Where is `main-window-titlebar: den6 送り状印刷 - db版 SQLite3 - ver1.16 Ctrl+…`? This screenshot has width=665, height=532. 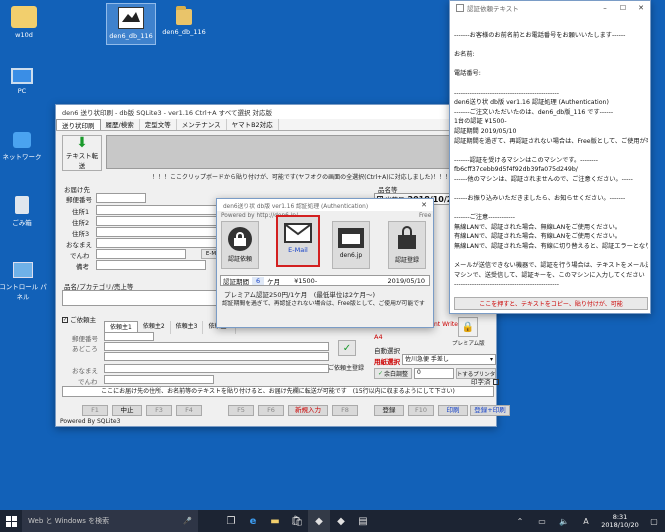
main-window-titlebar: den6 送り状印刷 - db版 SQLite3 - ver1.16 Ctrl+… is located at coordinates (276, 112).